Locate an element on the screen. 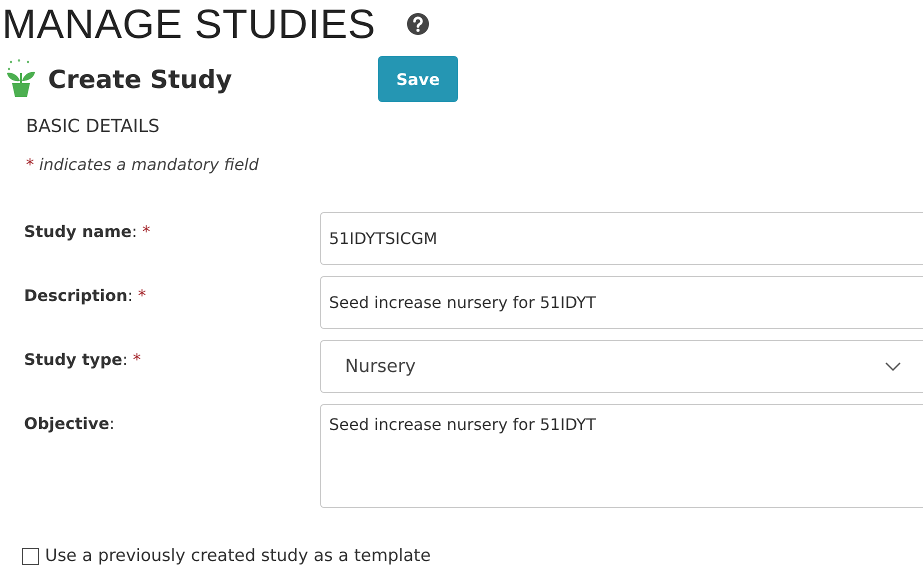 This screenshot has height=572, width=923. textarea-field: Seed increase nursery for 51IDYT is located at coordinates (621, 456).